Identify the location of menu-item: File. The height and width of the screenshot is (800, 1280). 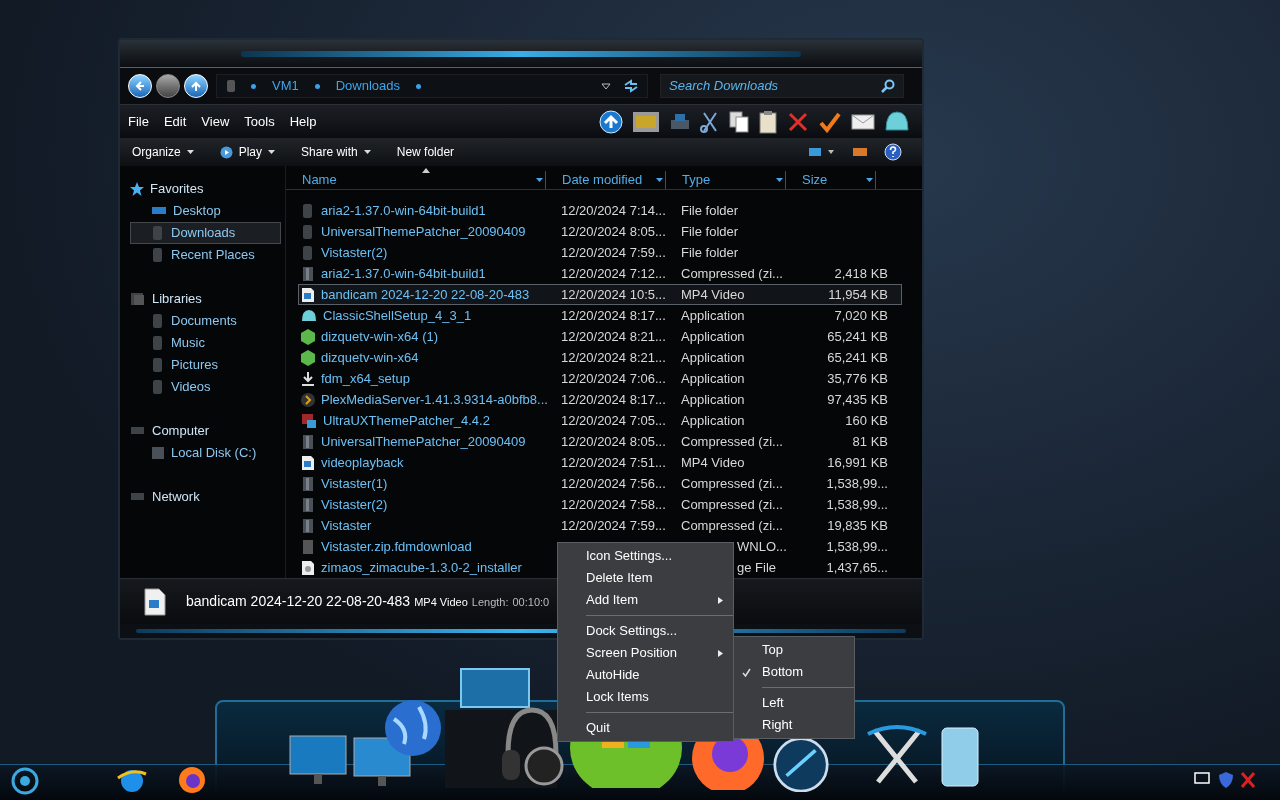
(138, 121).